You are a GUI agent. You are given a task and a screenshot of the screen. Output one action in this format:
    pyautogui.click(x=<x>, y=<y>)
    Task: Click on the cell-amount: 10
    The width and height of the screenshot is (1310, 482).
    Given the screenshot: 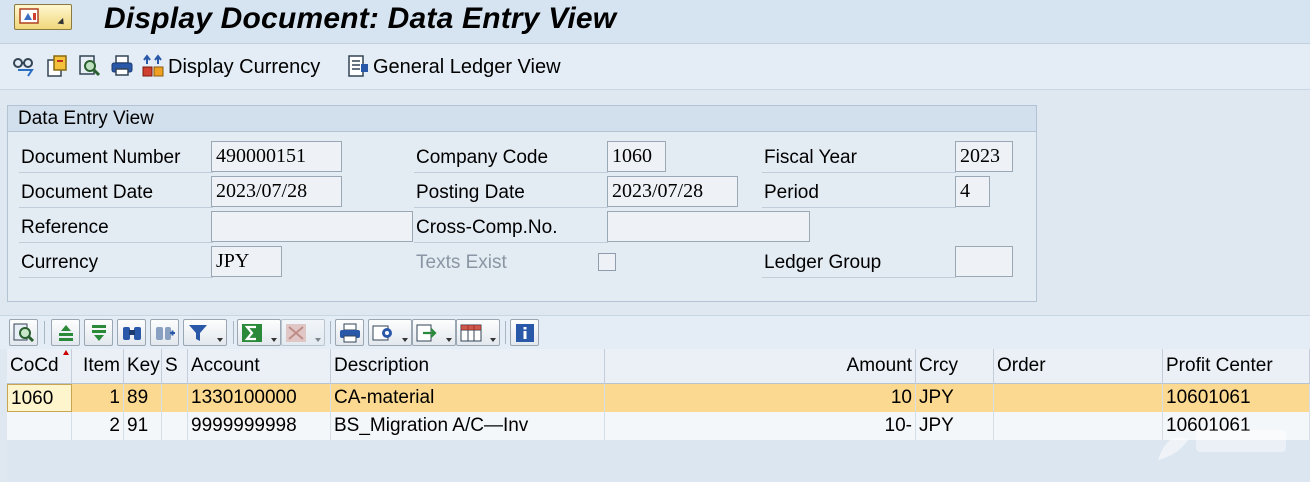 What is the action you would take?
    pyautogui.click(x=760, y=398)
    